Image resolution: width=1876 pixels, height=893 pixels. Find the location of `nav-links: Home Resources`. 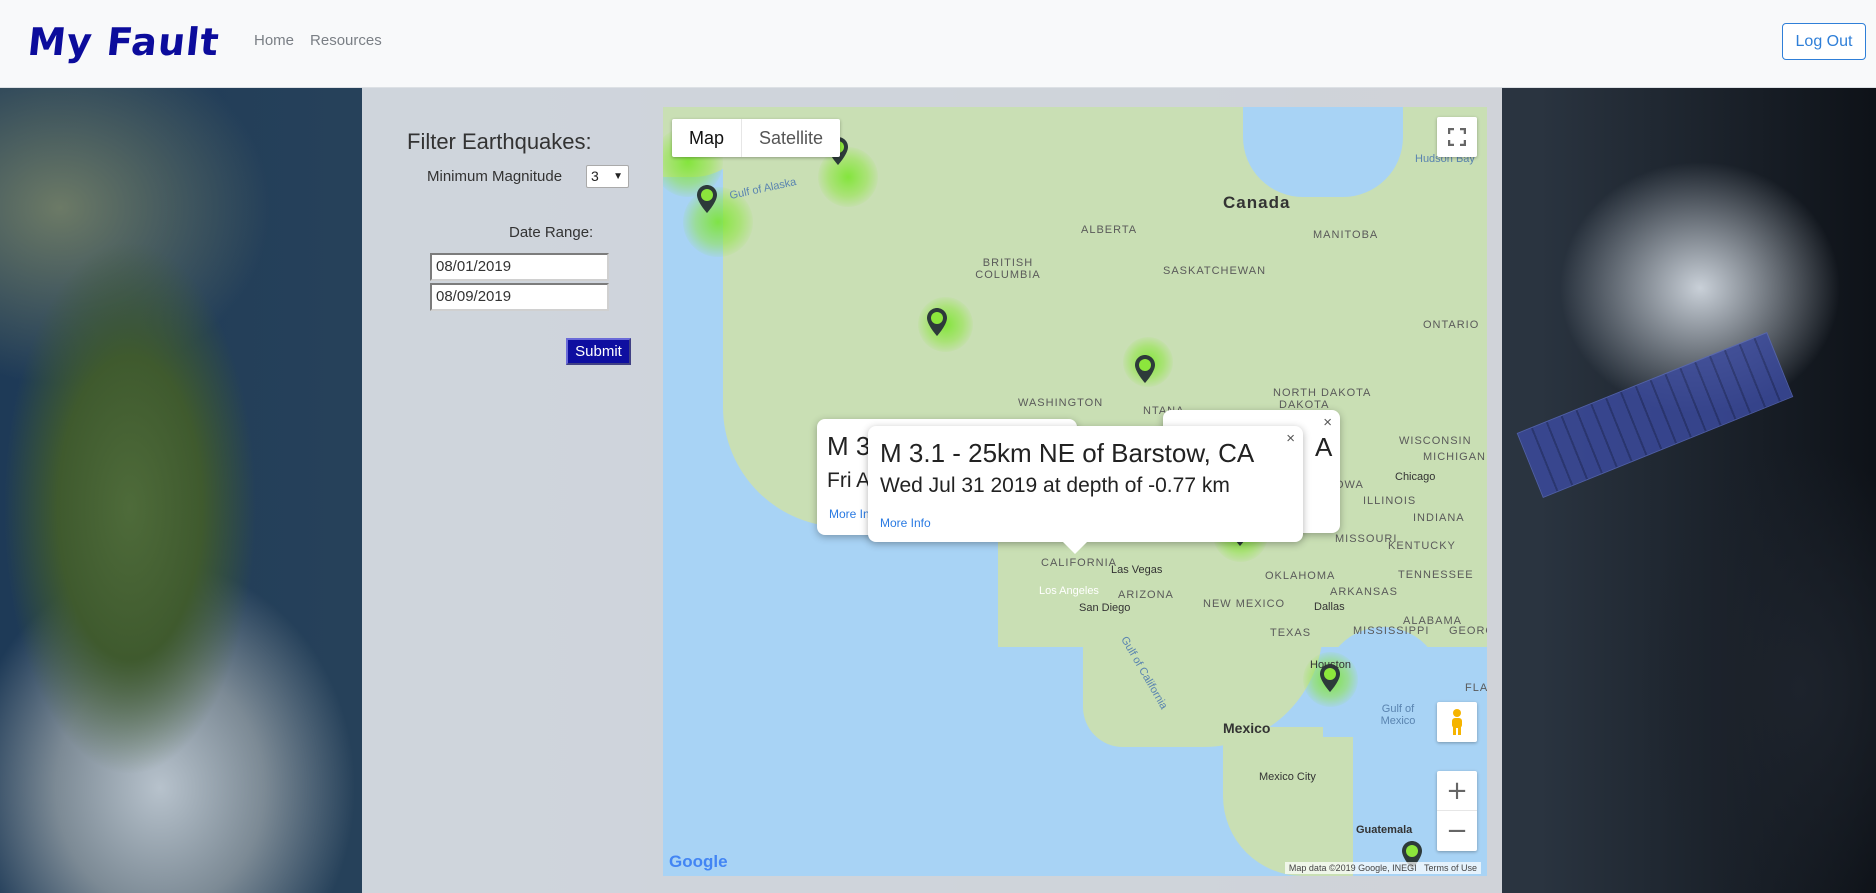

nav-links: Home Resources is located at coordinates (318, 40).